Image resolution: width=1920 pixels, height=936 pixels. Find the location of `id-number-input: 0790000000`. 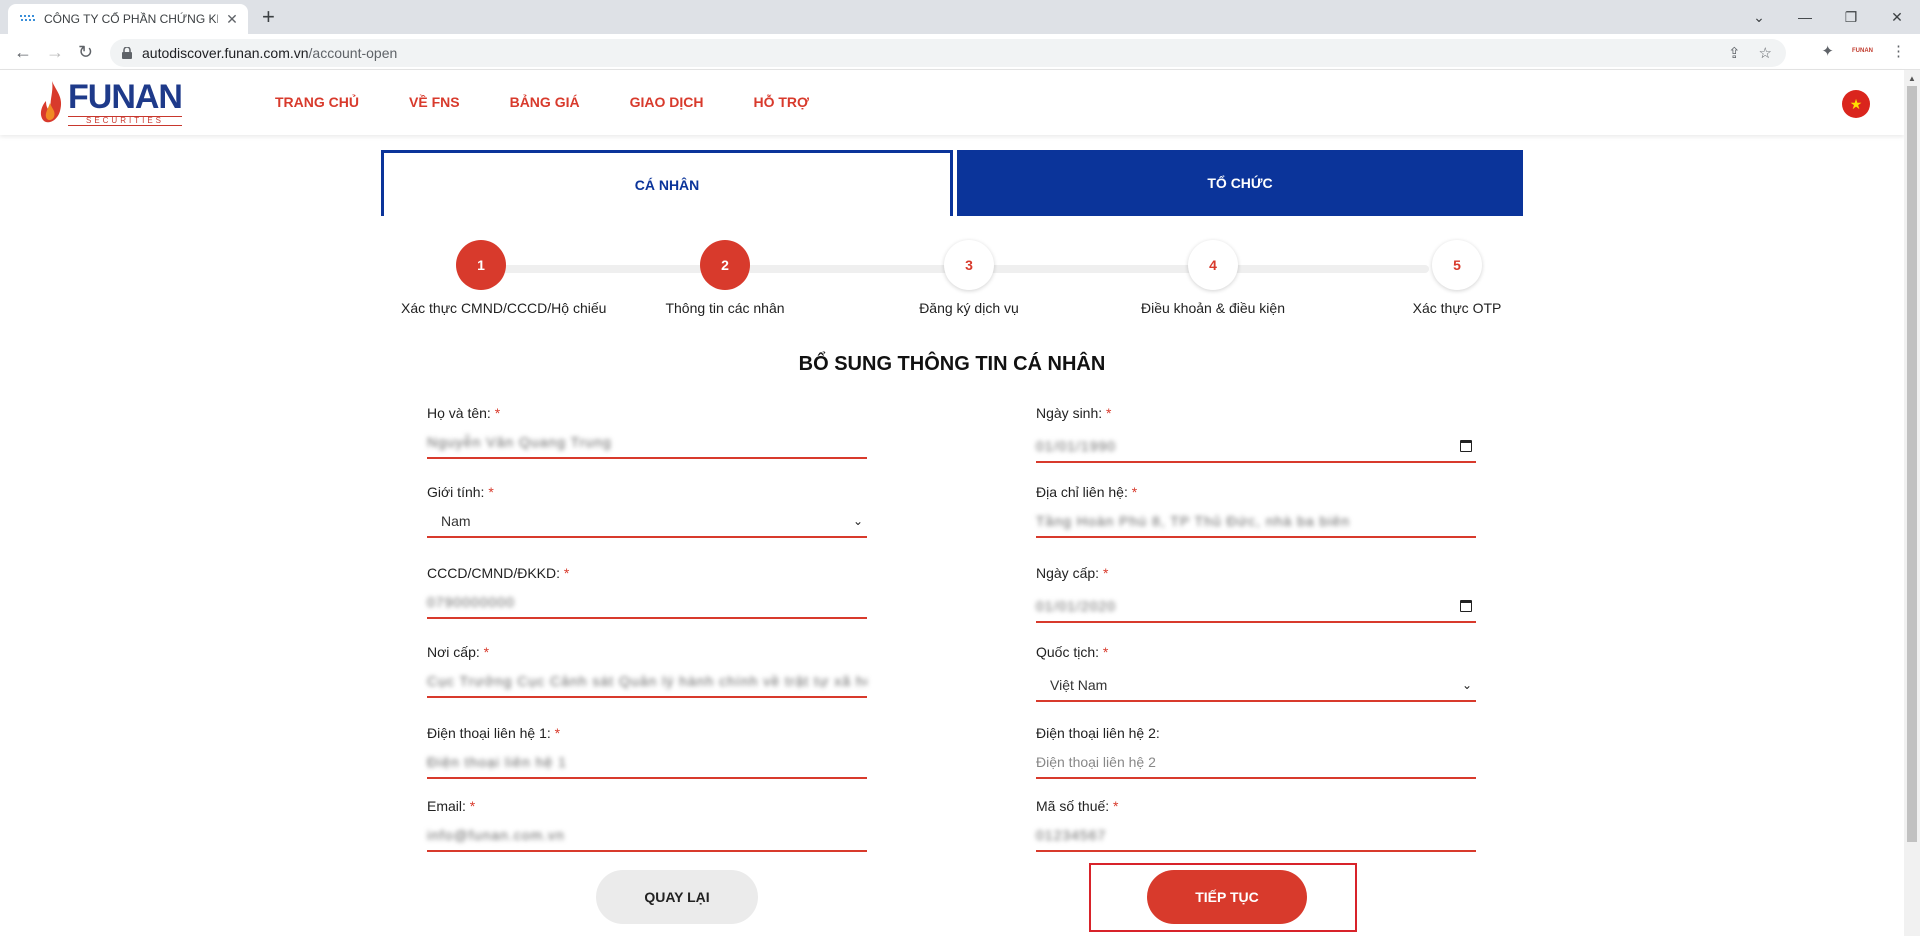

id-number-input: 0790000000 is located at coordinates (647, 603).